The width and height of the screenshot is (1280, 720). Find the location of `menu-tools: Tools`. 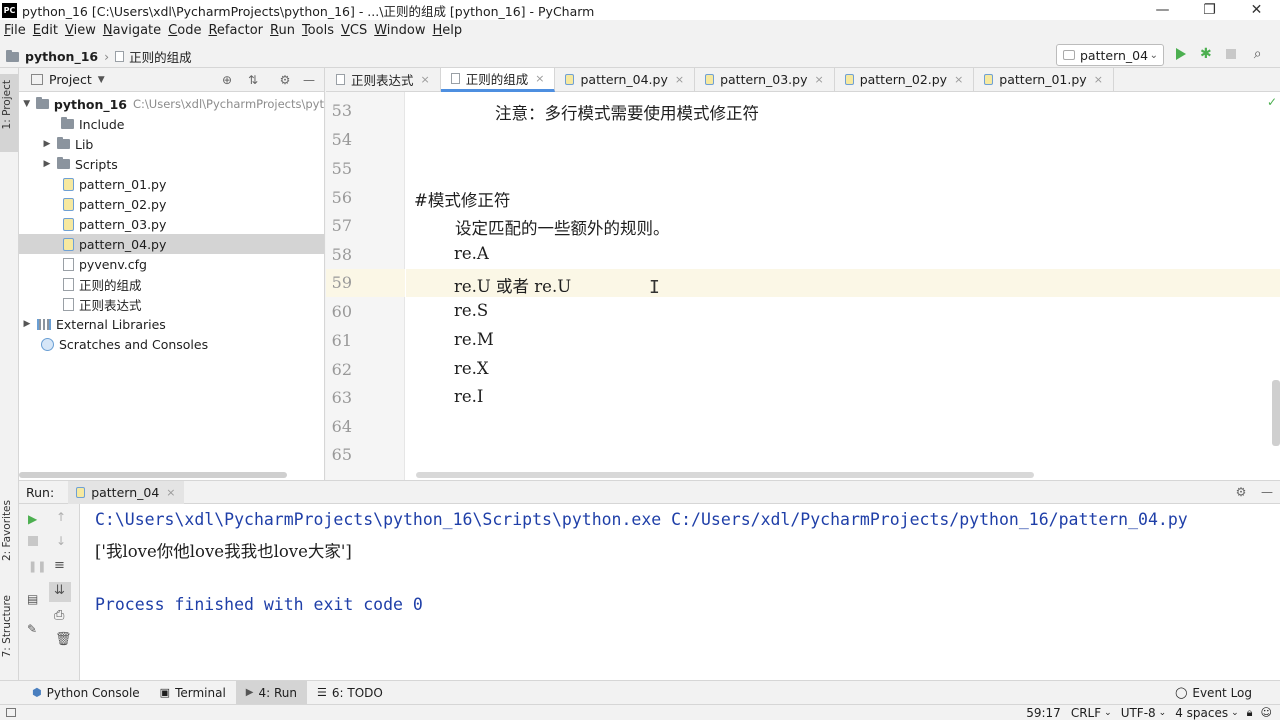

menu-tools: Tools is located at coordinates (318, 30).